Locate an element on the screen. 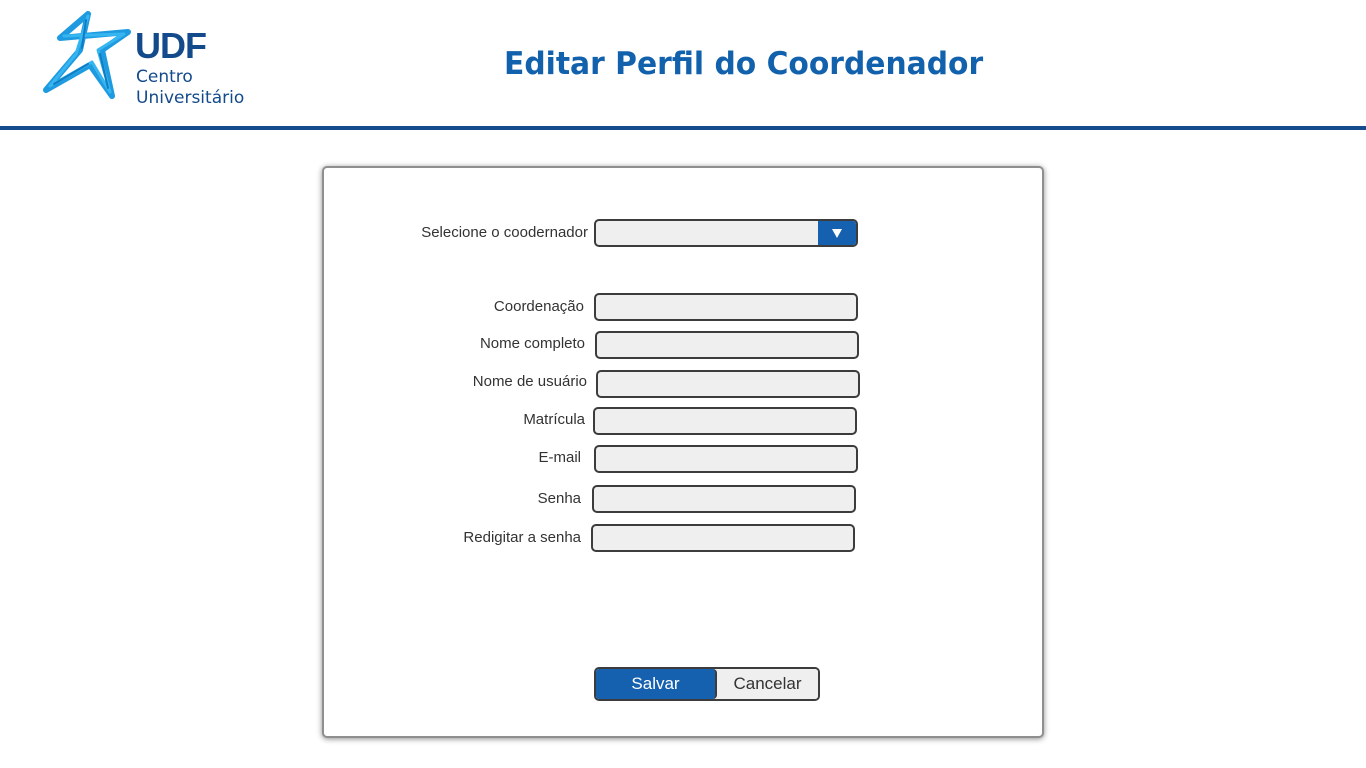 The width and height of the screenshot is (1366, 768). matricula-input is located at coordinates (725, 421).